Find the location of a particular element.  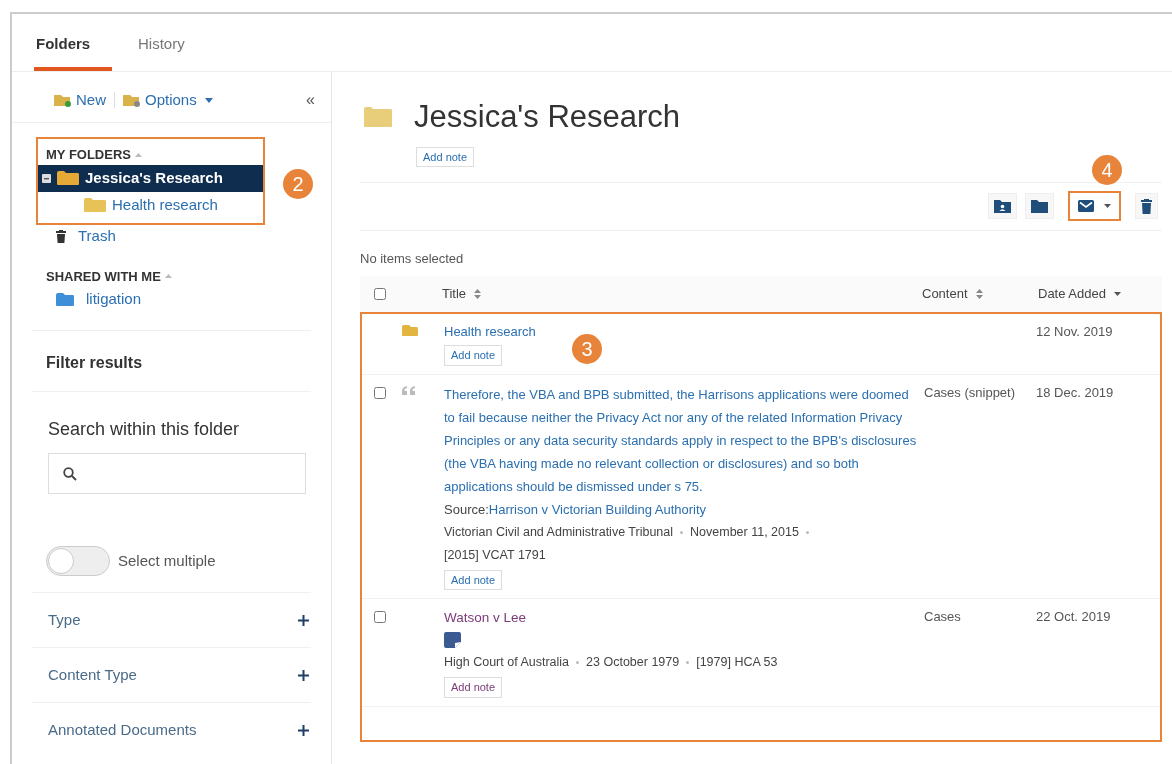

search-field is located at coordinates (177, 473).